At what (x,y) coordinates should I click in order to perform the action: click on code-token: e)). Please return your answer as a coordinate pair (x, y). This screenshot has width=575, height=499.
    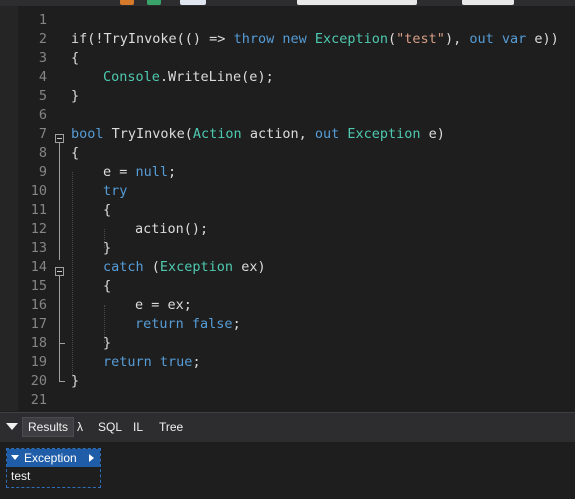
    Looking at the image, I should click on (542, 39).